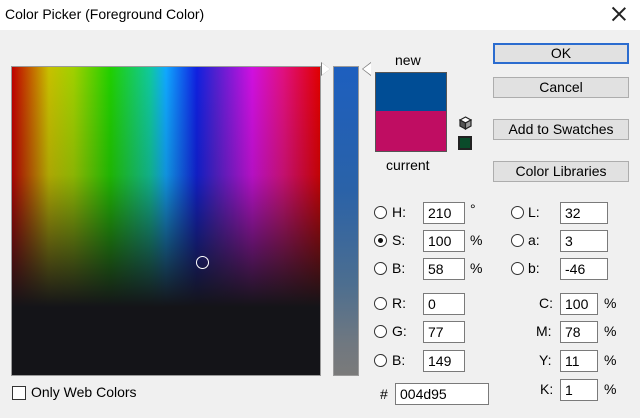 The image size is (640, 418). I want to click on lab-l-radio, so click(517, 212).